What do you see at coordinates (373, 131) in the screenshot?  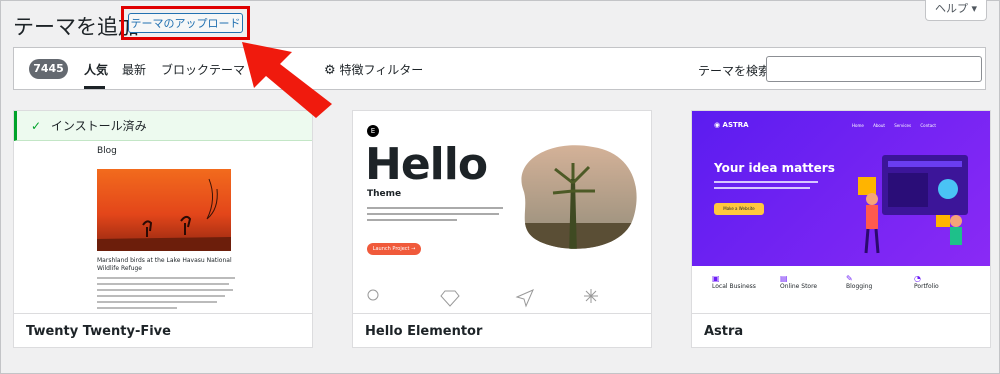 I see `elementor-logo-icon: E` at bounding box center [373, 131].